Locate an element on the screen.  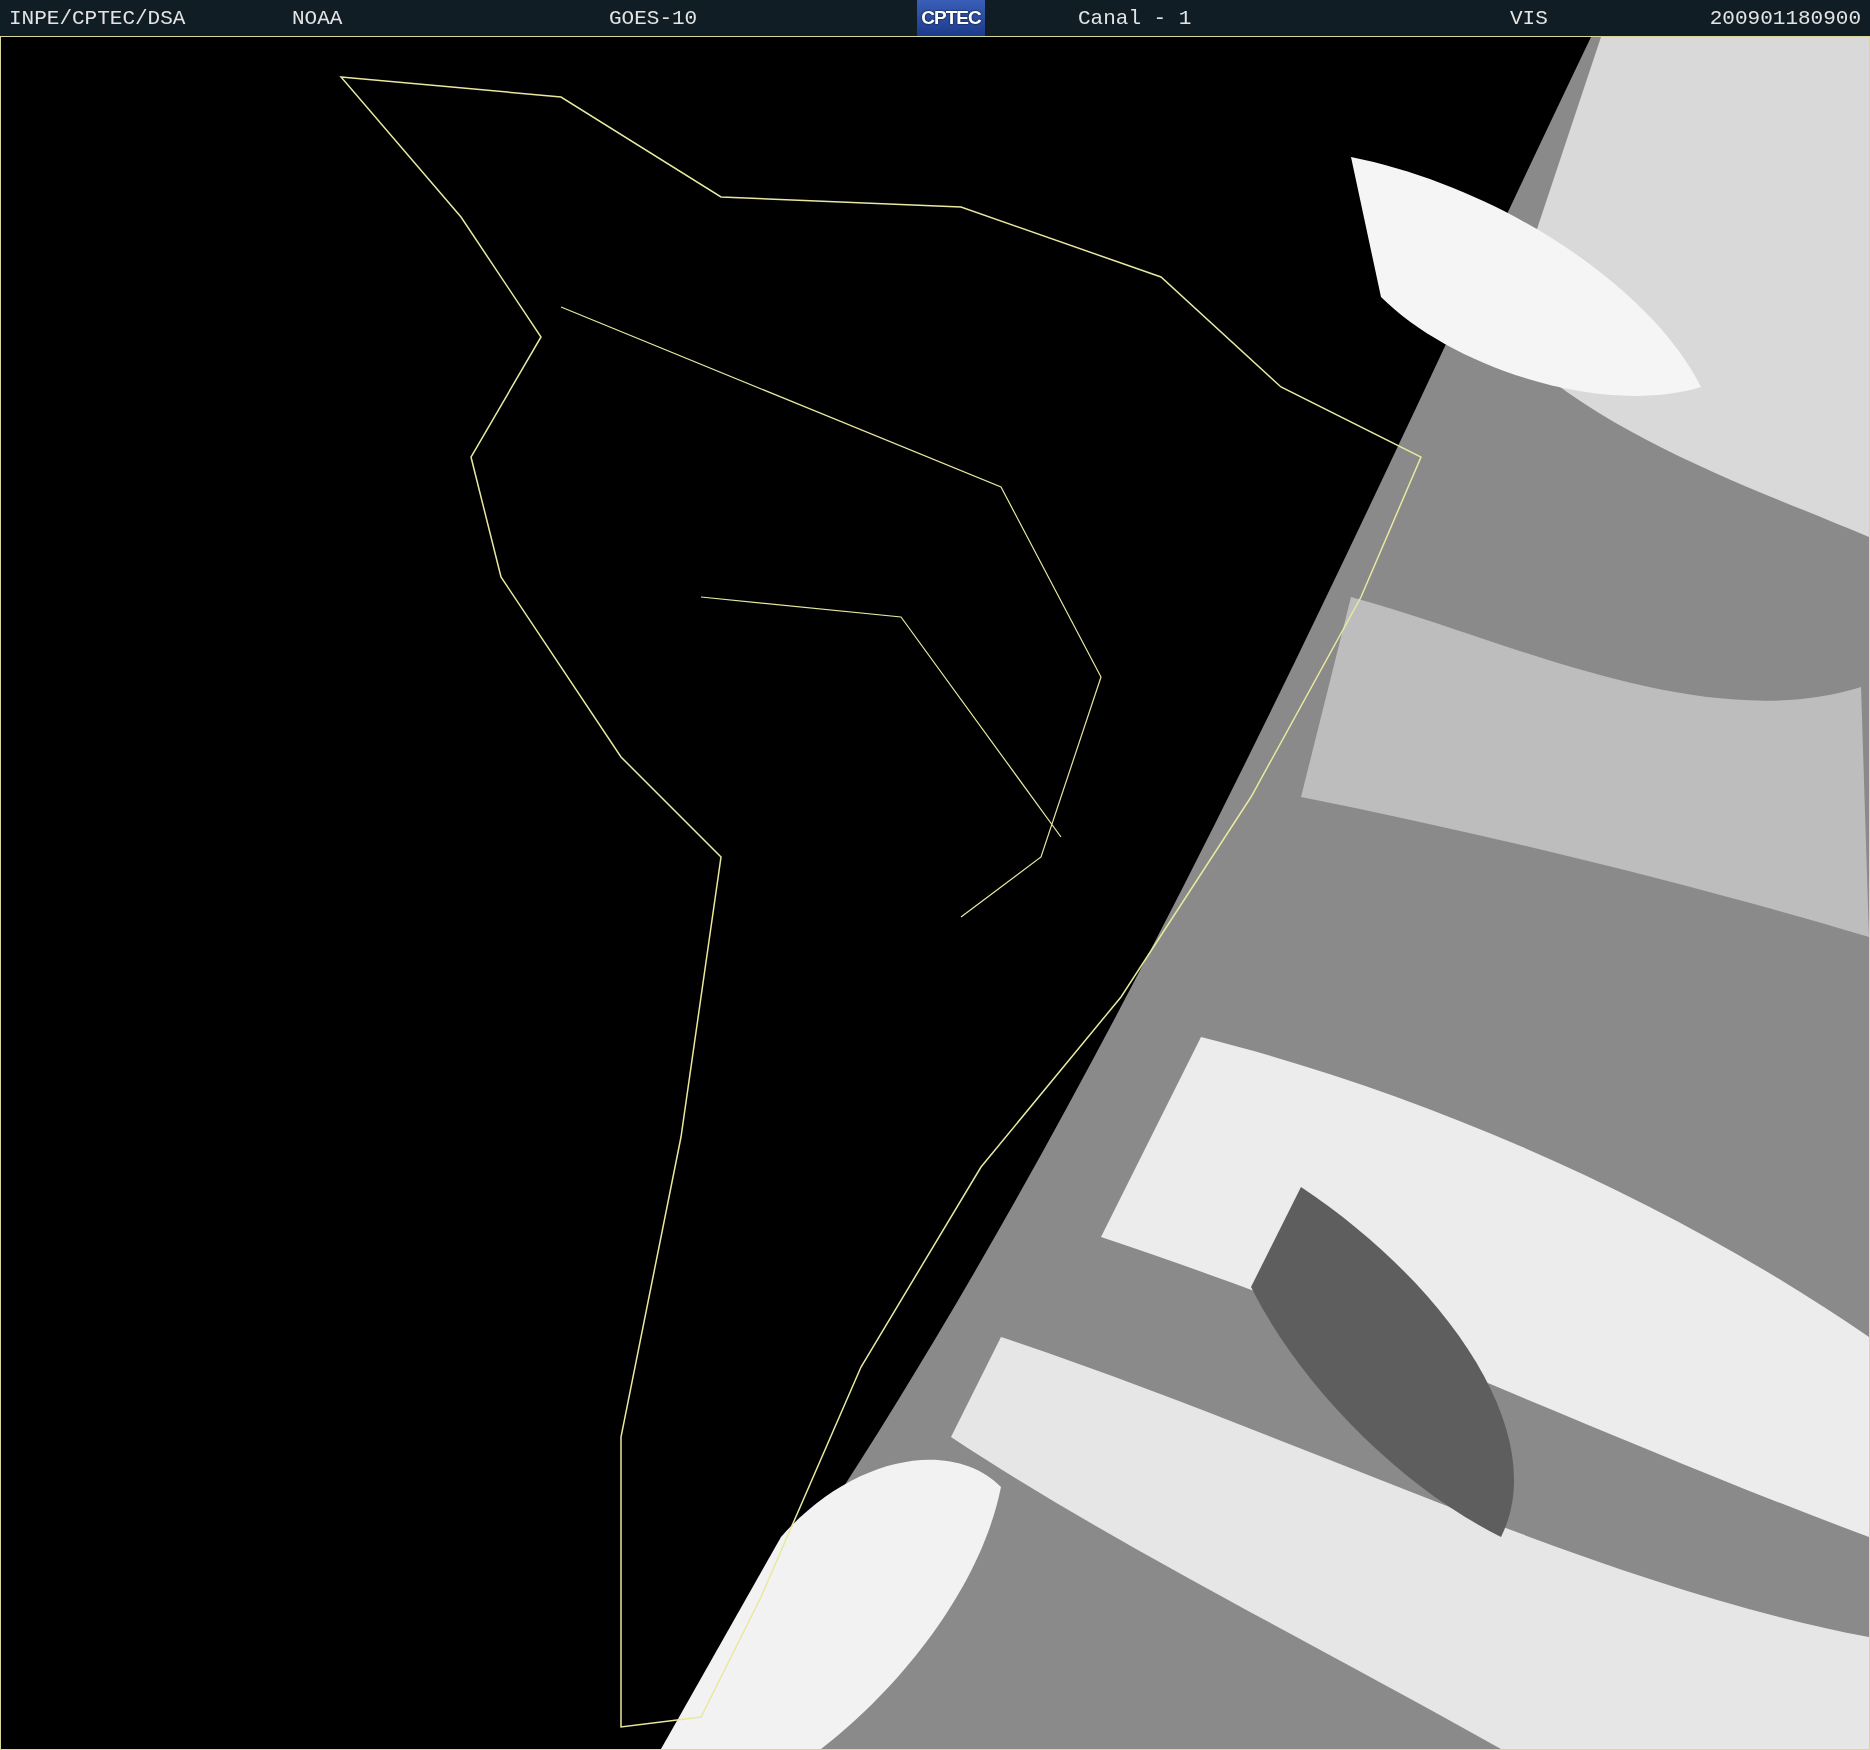
header-label: NOAA is located at coordinates (317, 18).